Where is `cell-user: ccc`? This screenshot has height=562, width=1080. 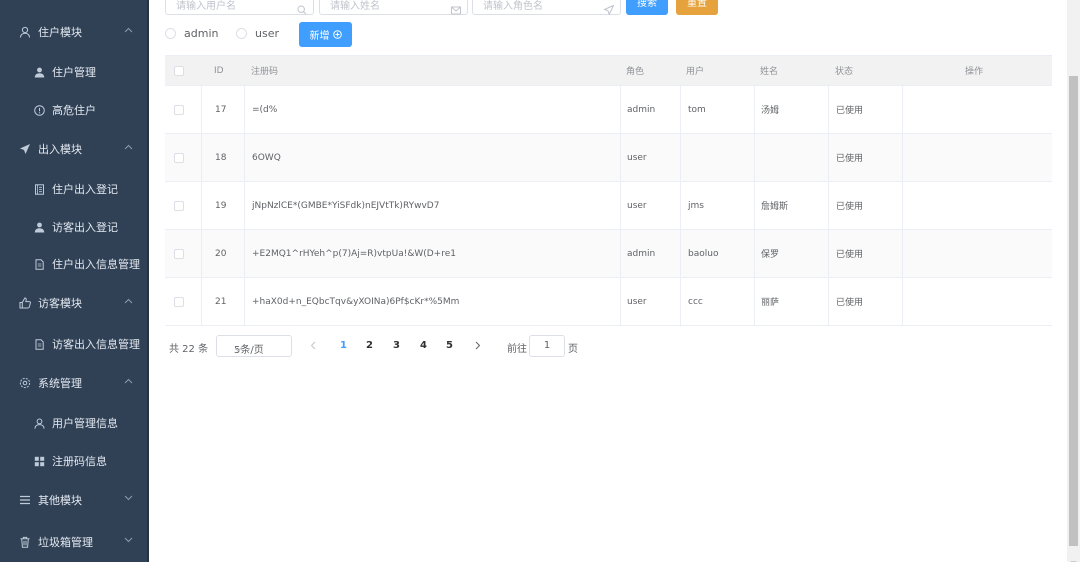
cell-user: ccc is located at coordinates (695, 301).